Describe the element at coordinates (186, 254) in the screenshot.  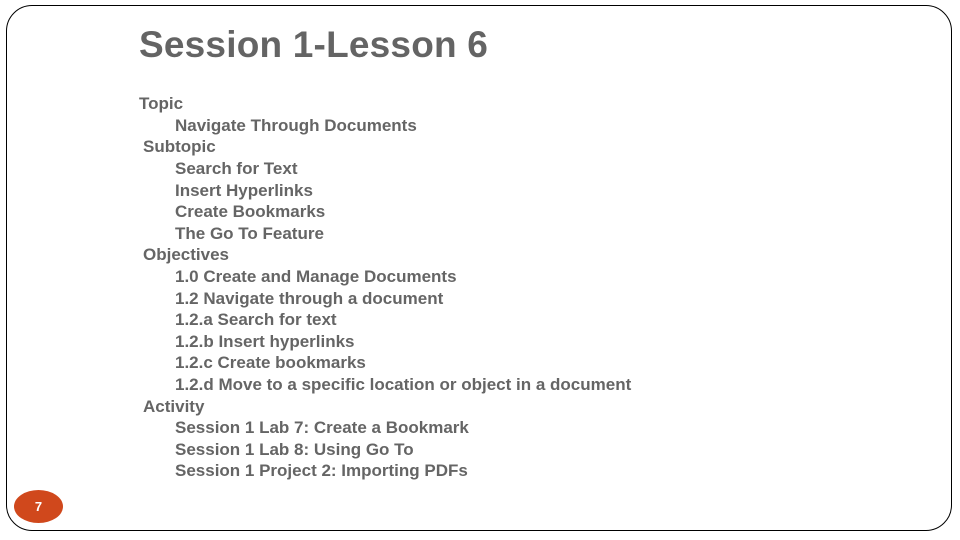
I see `section-heading-objectives: Objectives` at that location.